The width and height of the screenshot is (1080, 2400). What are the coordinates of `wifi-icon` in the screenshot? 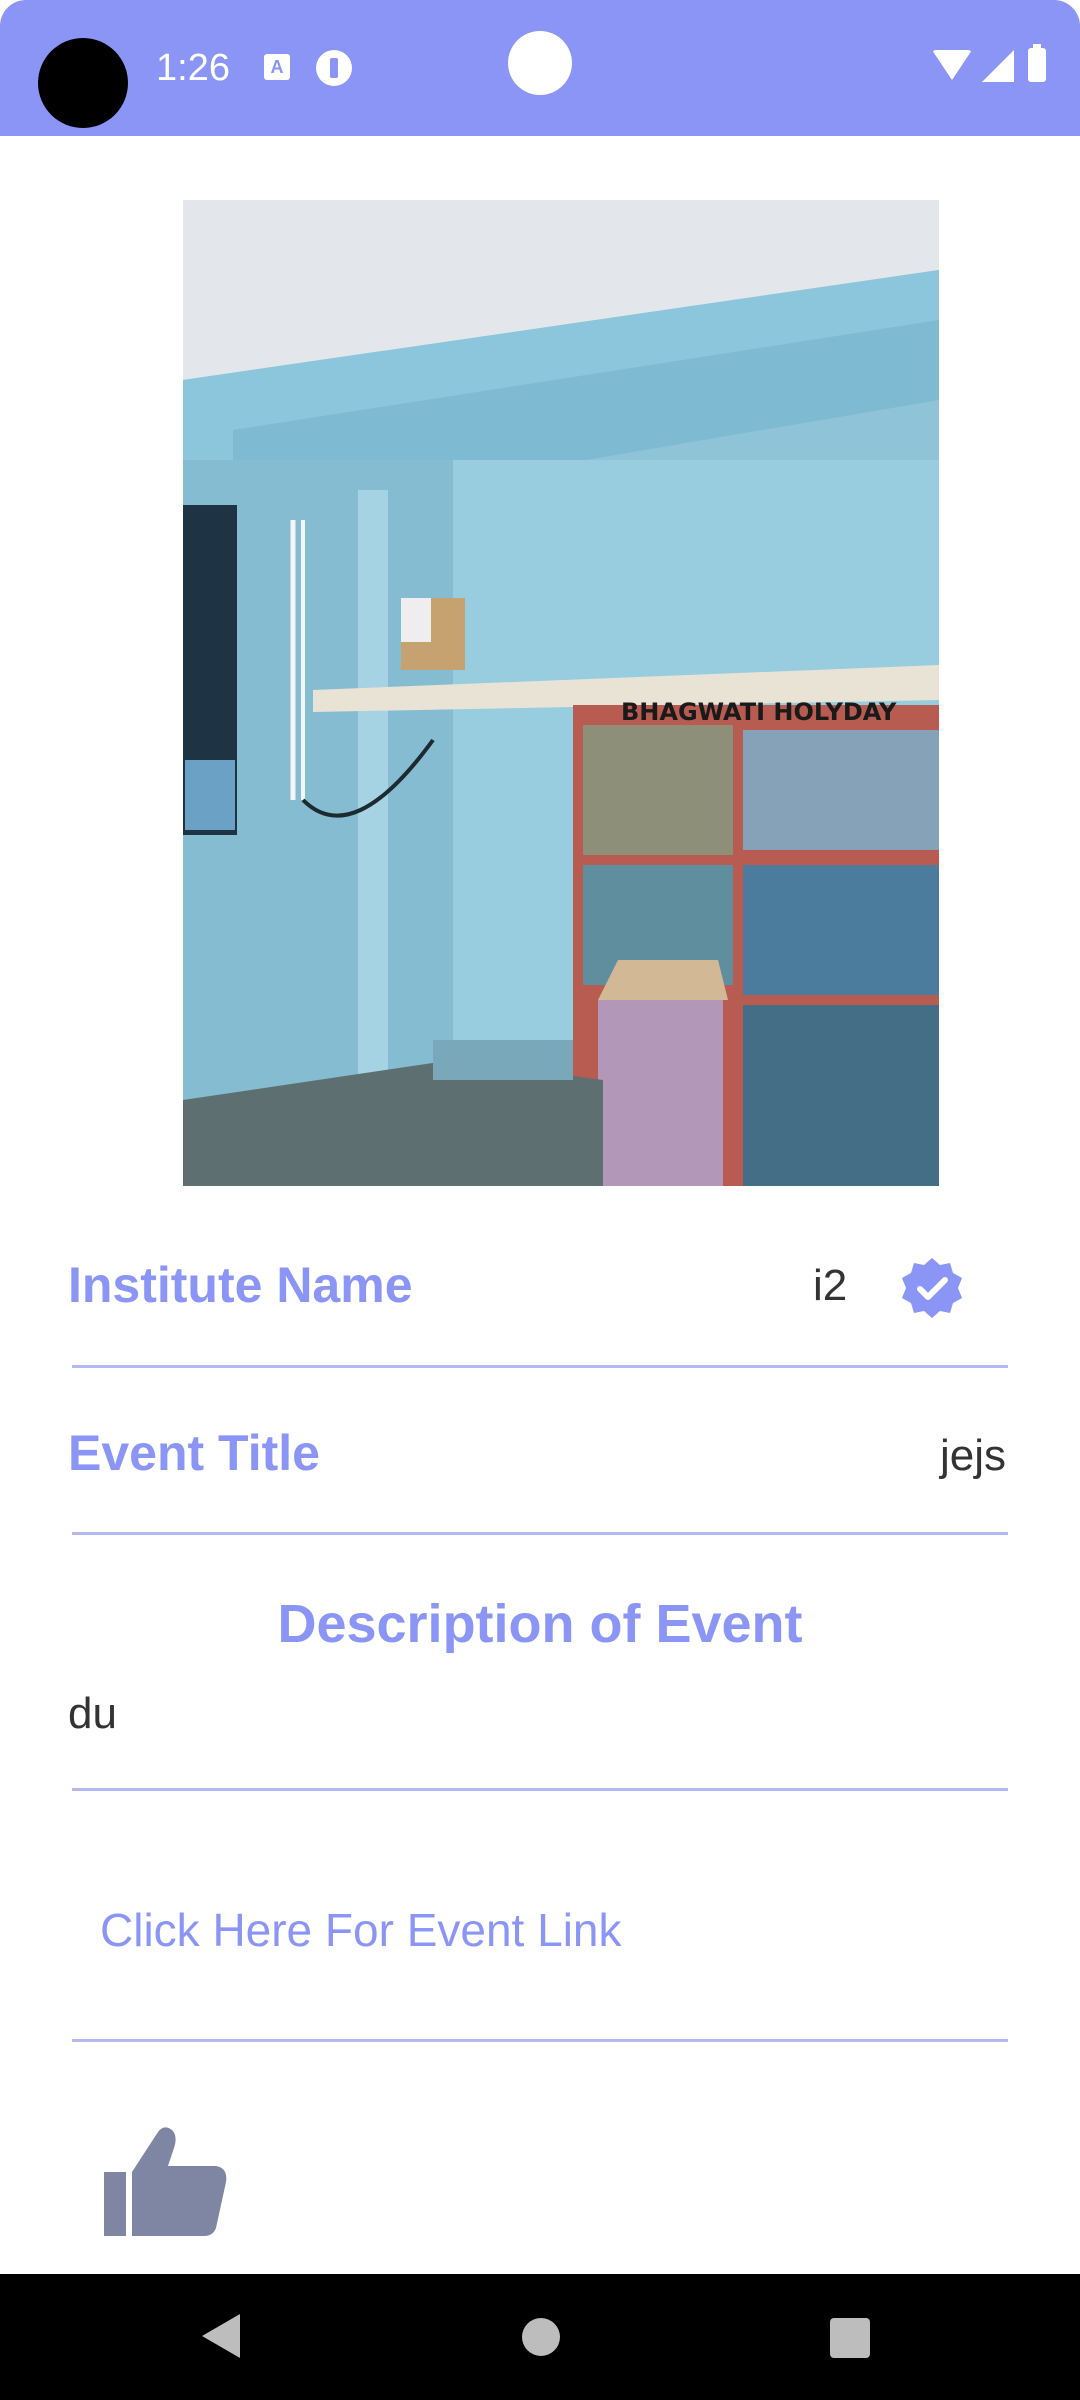 It's located at (952, 65).